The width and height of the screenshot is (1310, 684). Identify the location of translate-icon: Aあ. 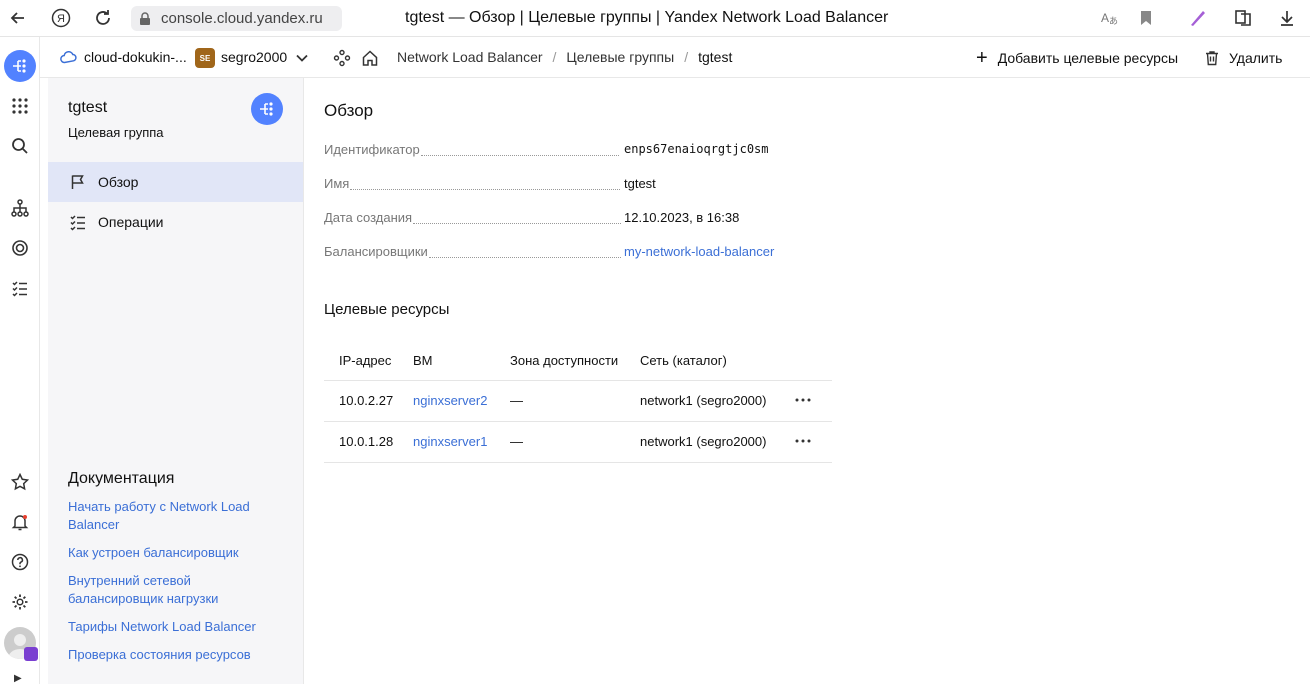
(1109, 18).